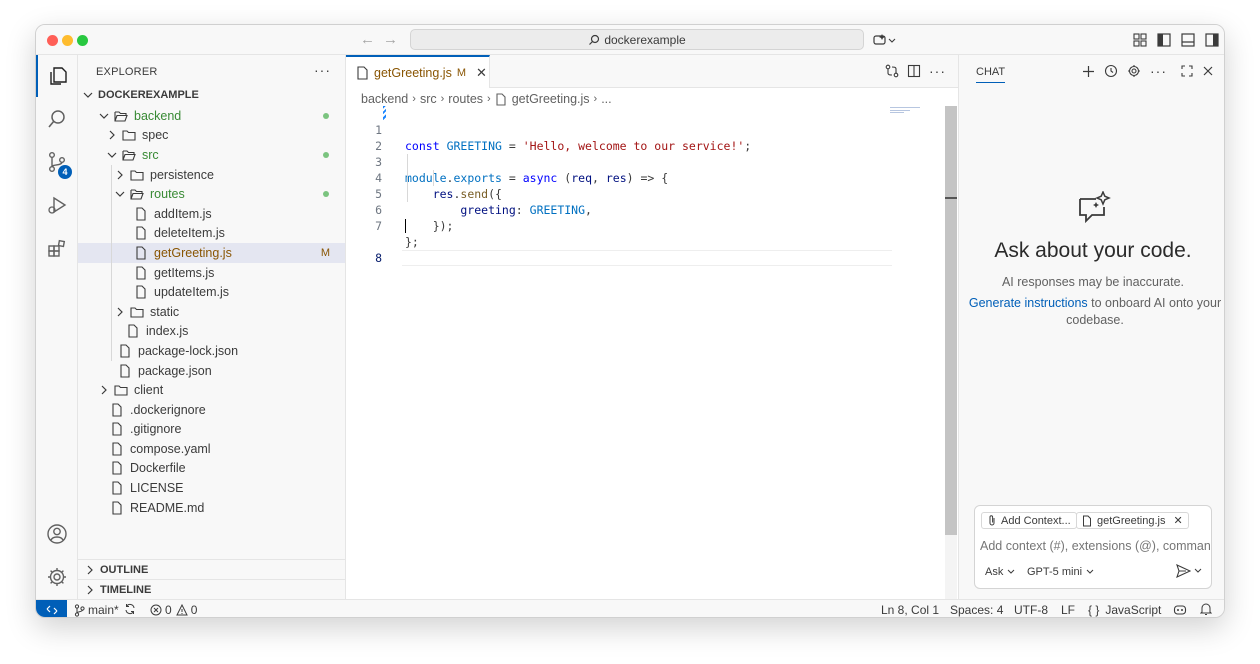  Describe the element at coordinates (951, 320) in the screenshot. I see `editor-scrollbar-thumb` at that location.